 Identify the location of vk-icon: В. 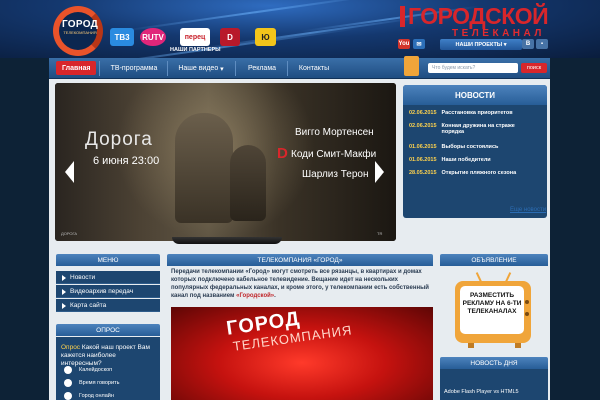
(528, 44).